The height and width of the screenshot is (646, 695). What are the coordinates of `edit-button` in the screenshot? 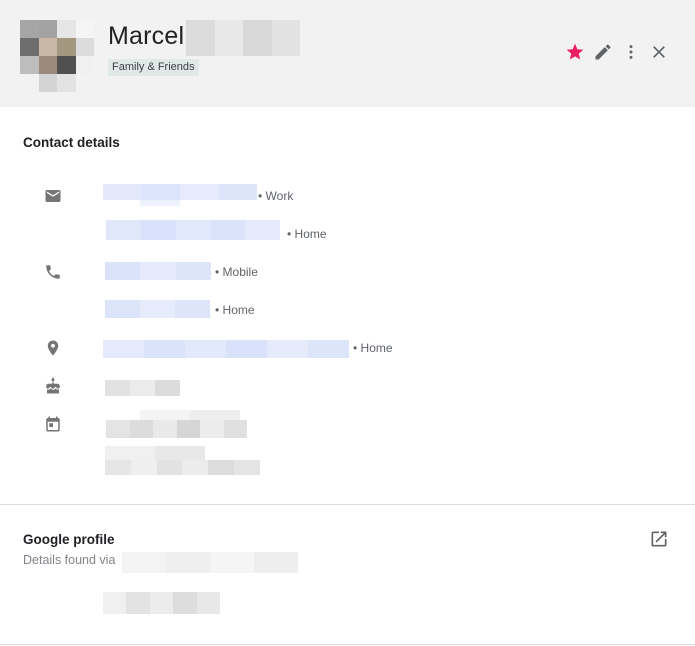 It's located at (603, 52).